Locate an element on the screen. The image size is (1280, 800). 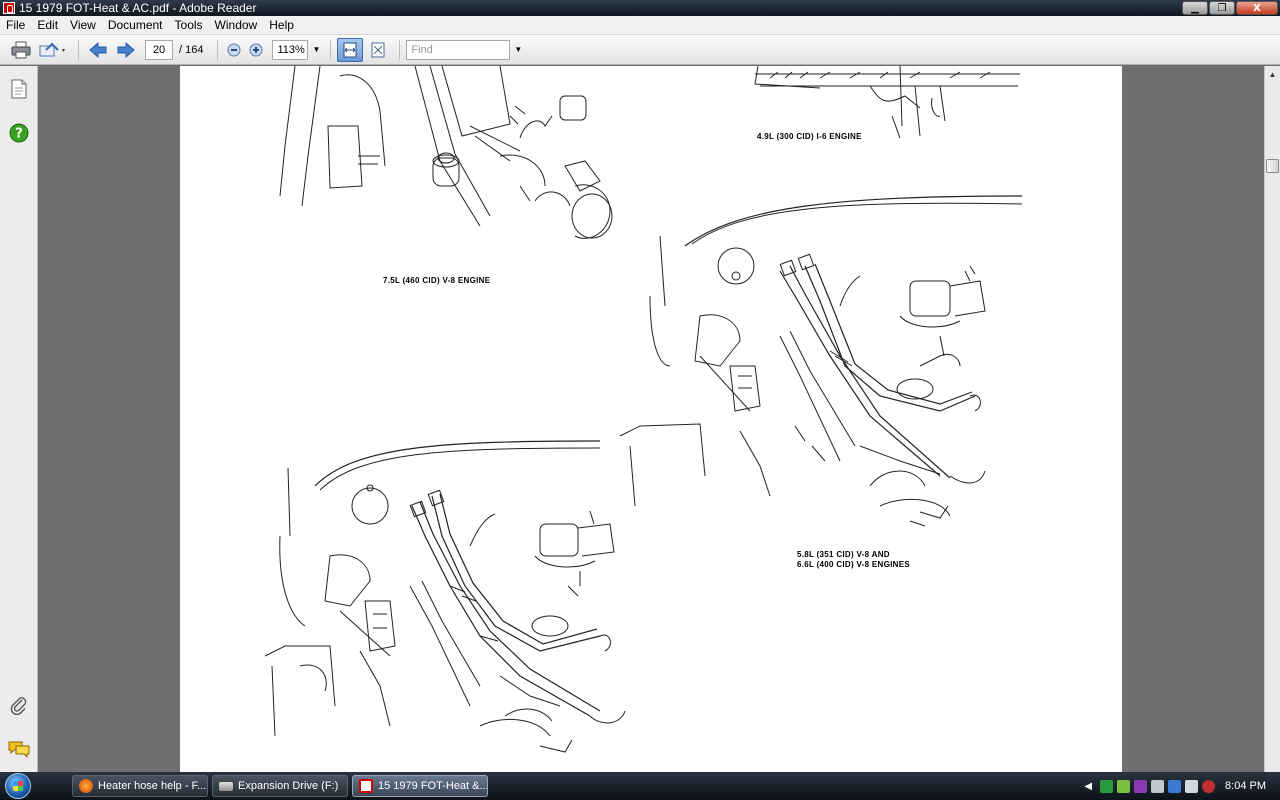
window-title: 15 1979 FOT-Heat & AC.pdf - Adobe Reader is located at coordinates (138, 8).